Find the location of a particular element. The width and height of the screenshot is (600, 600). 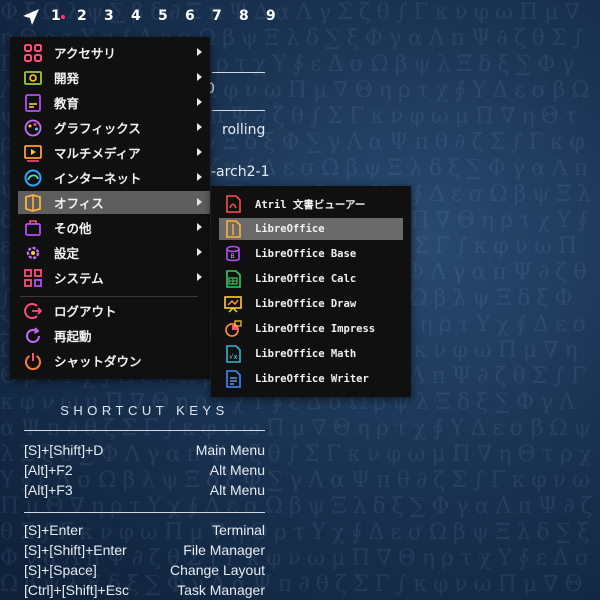

submenu-item-label: Atril 文書ビューアー is located at coordinates (310, 204).